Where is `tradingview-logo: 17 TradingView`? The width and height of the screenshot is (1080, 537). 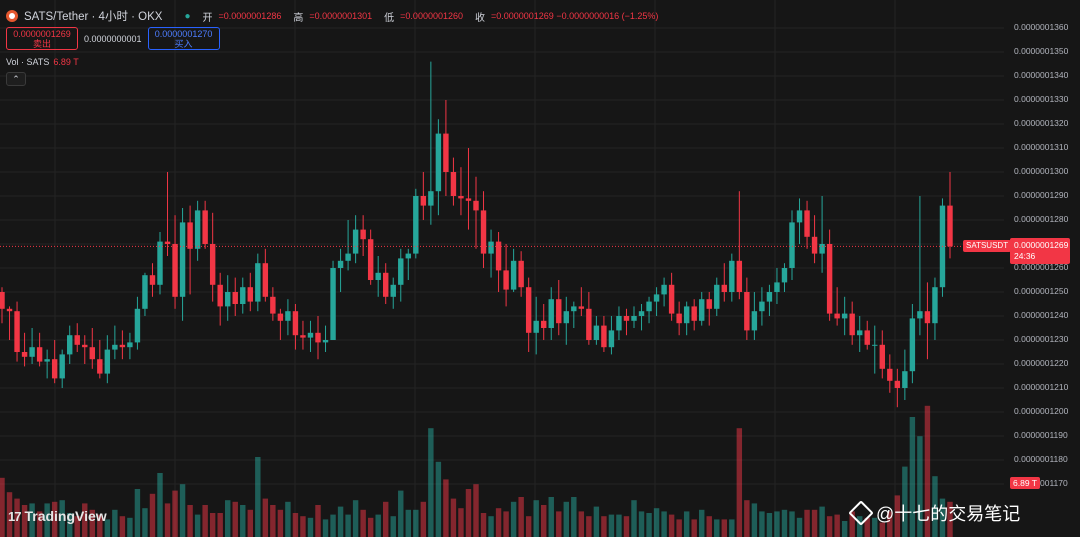
tradingview-logo: 17 TradingView is located at coordinates (57, 516).